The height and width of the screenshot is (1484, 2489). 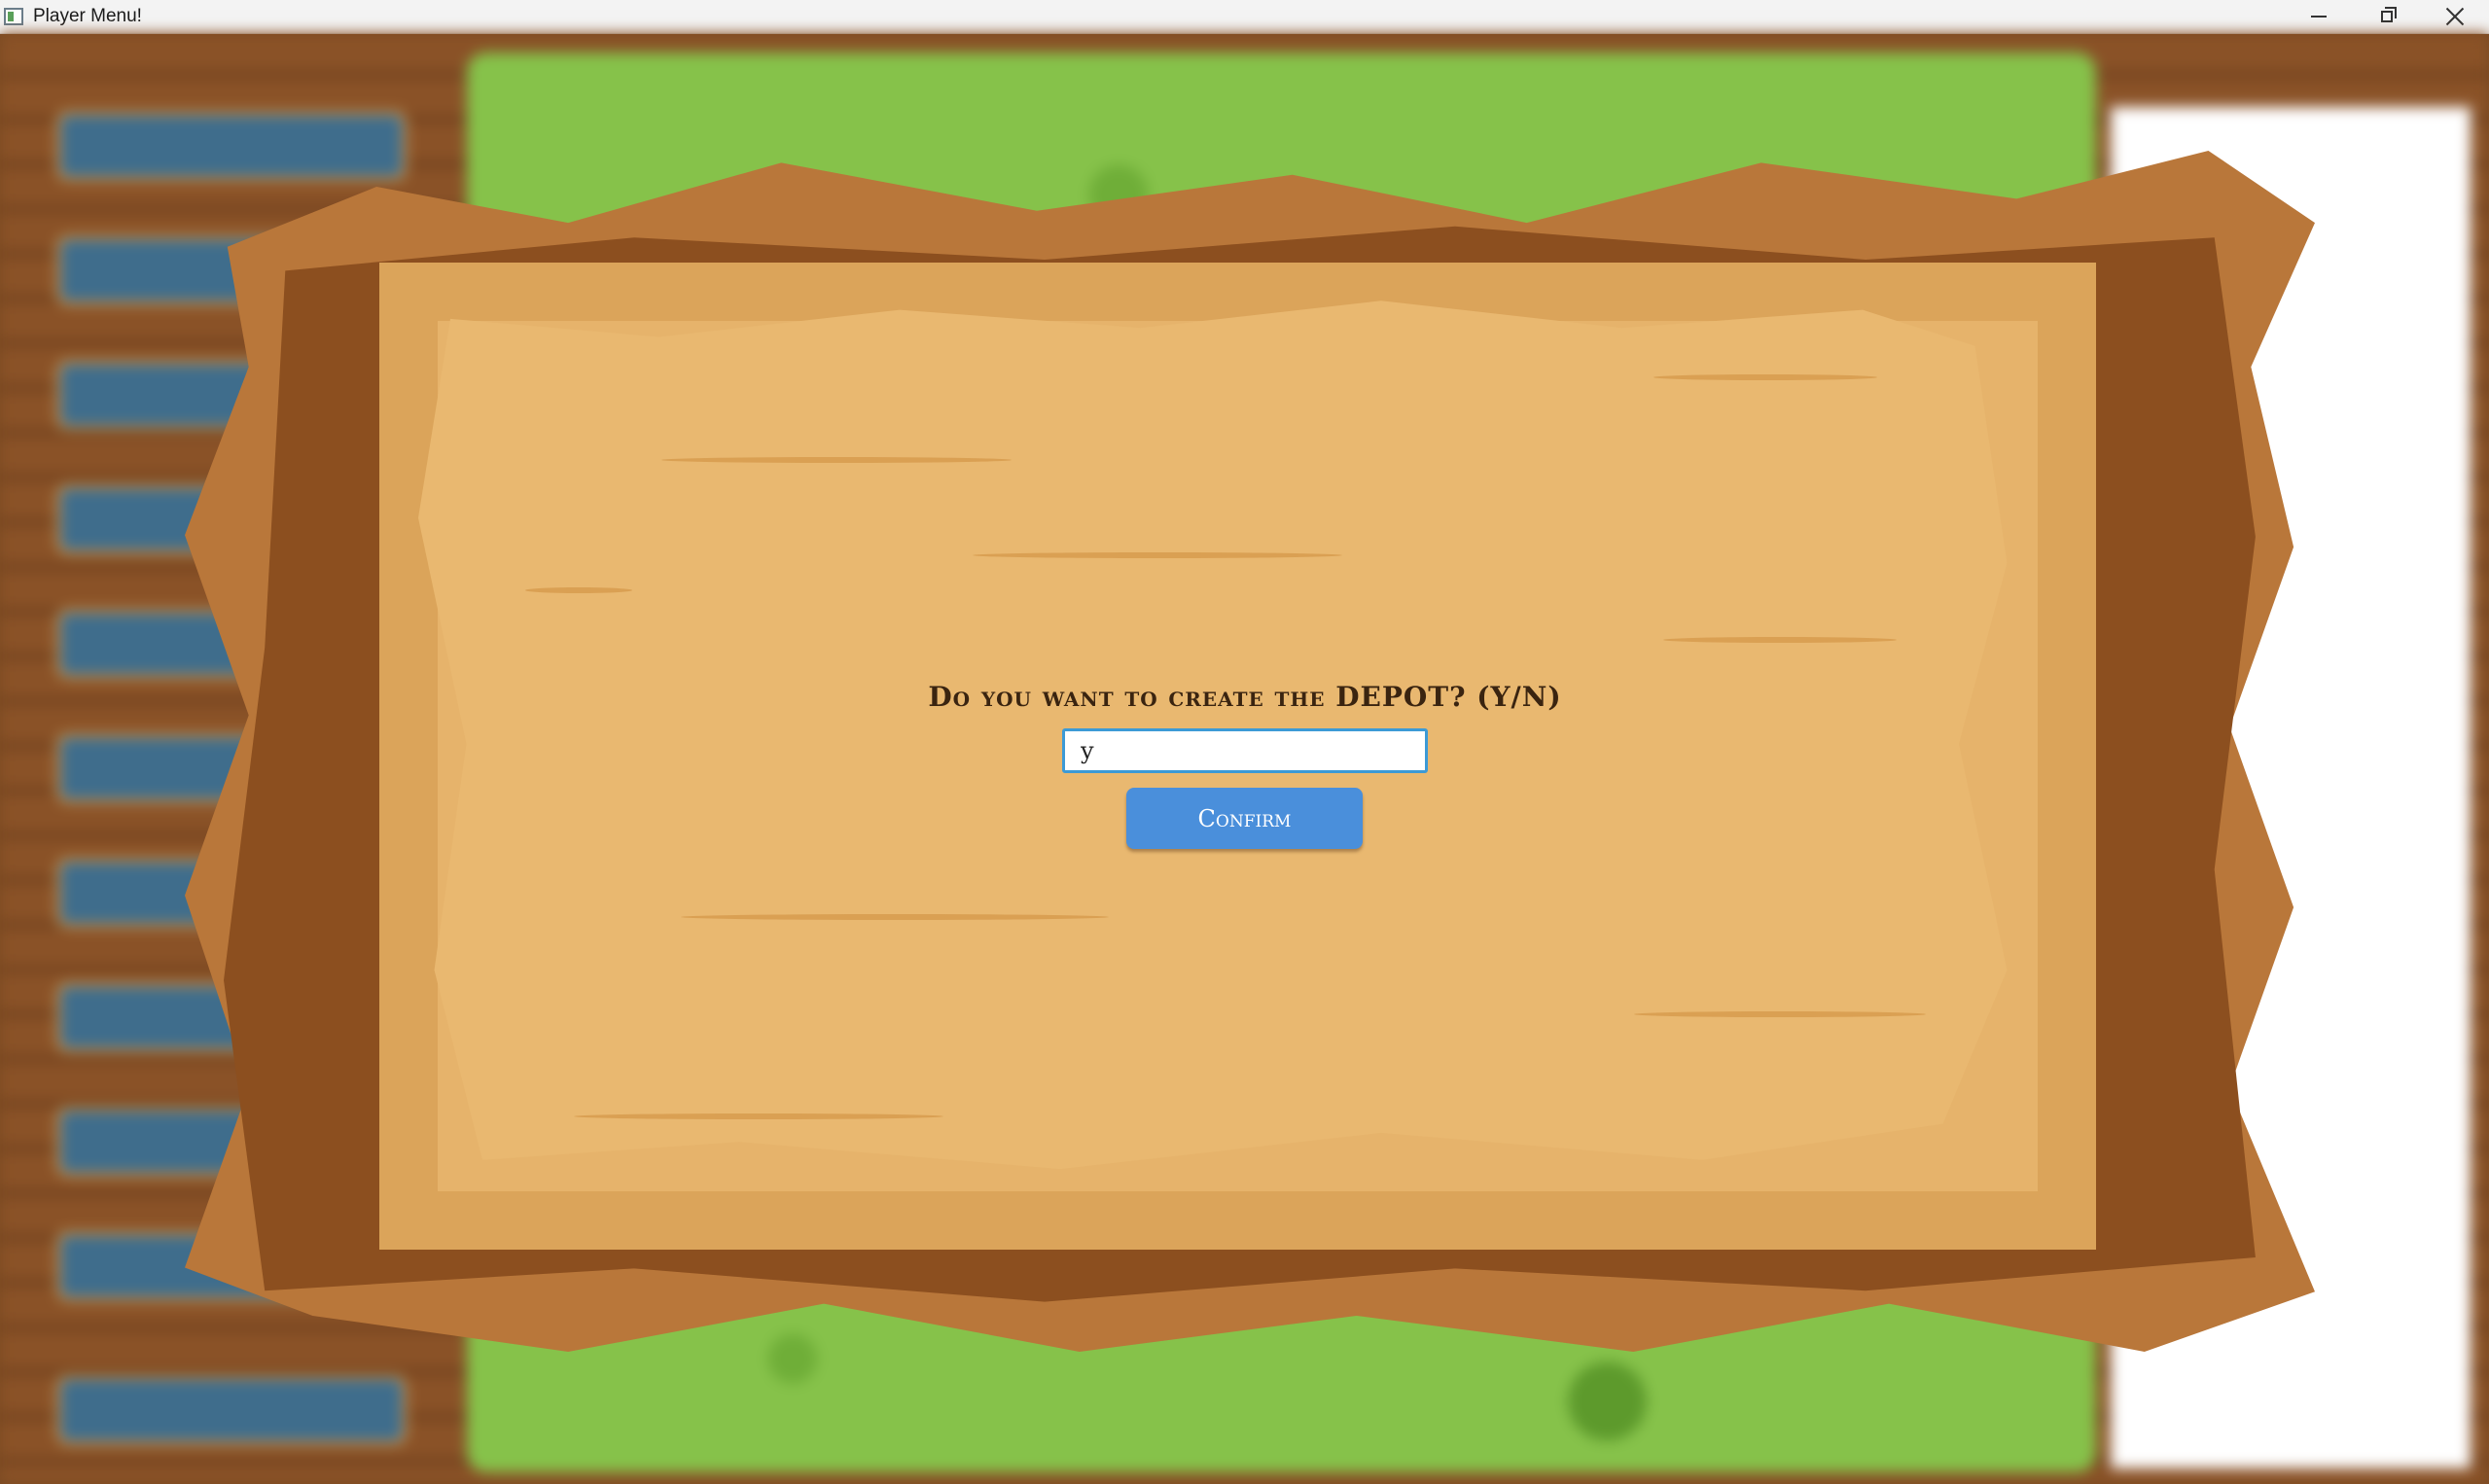 I want to click on depot-prompt: Do you want to create the DEPOT? (Y/N), so click(x=1245, y=697).